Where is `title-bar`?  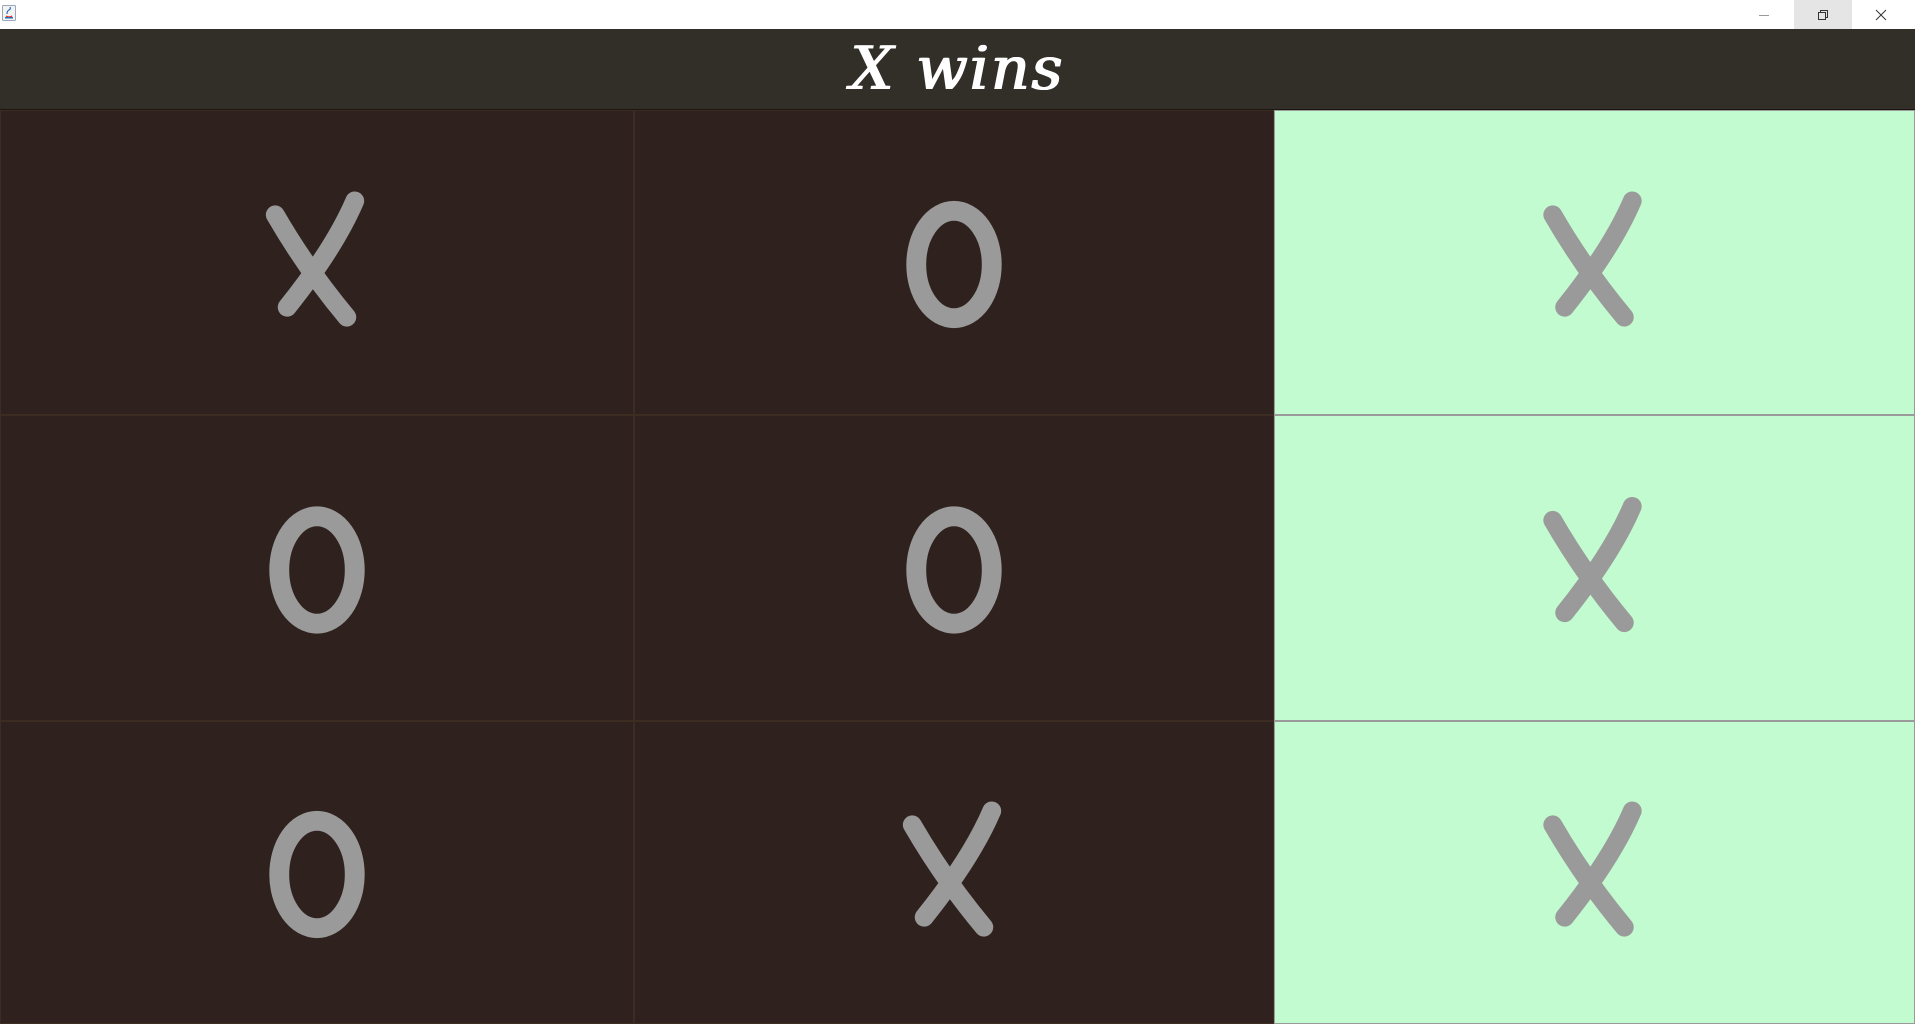
title-bar is located at coordinates (957, 14).